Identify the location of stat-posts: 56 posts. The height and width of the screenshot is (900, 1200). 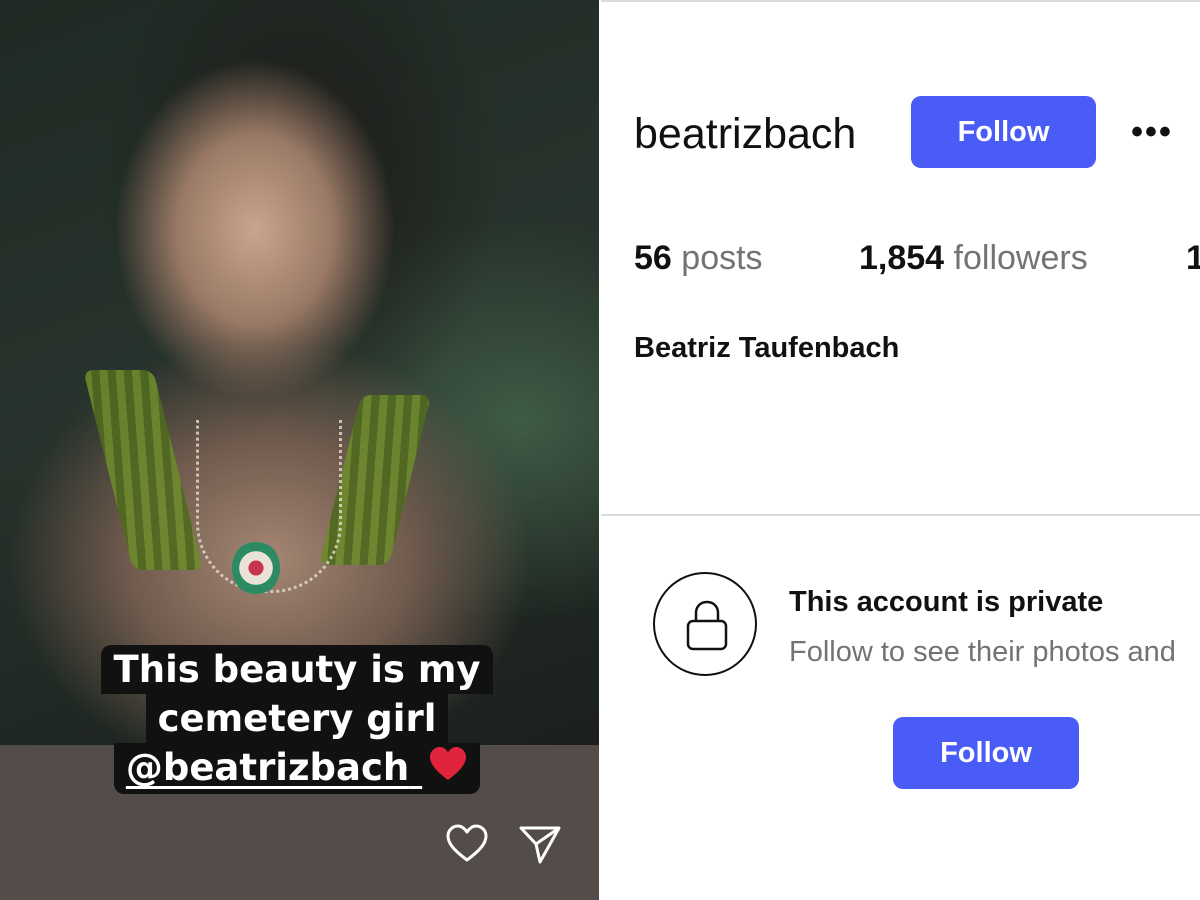
(698, 258).